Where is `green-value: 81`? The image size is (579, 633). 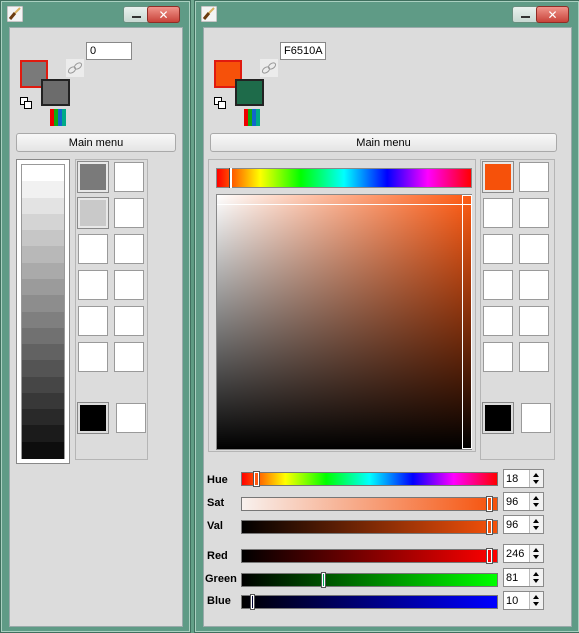
green-value: 81 is located at coordinates (512, 578).